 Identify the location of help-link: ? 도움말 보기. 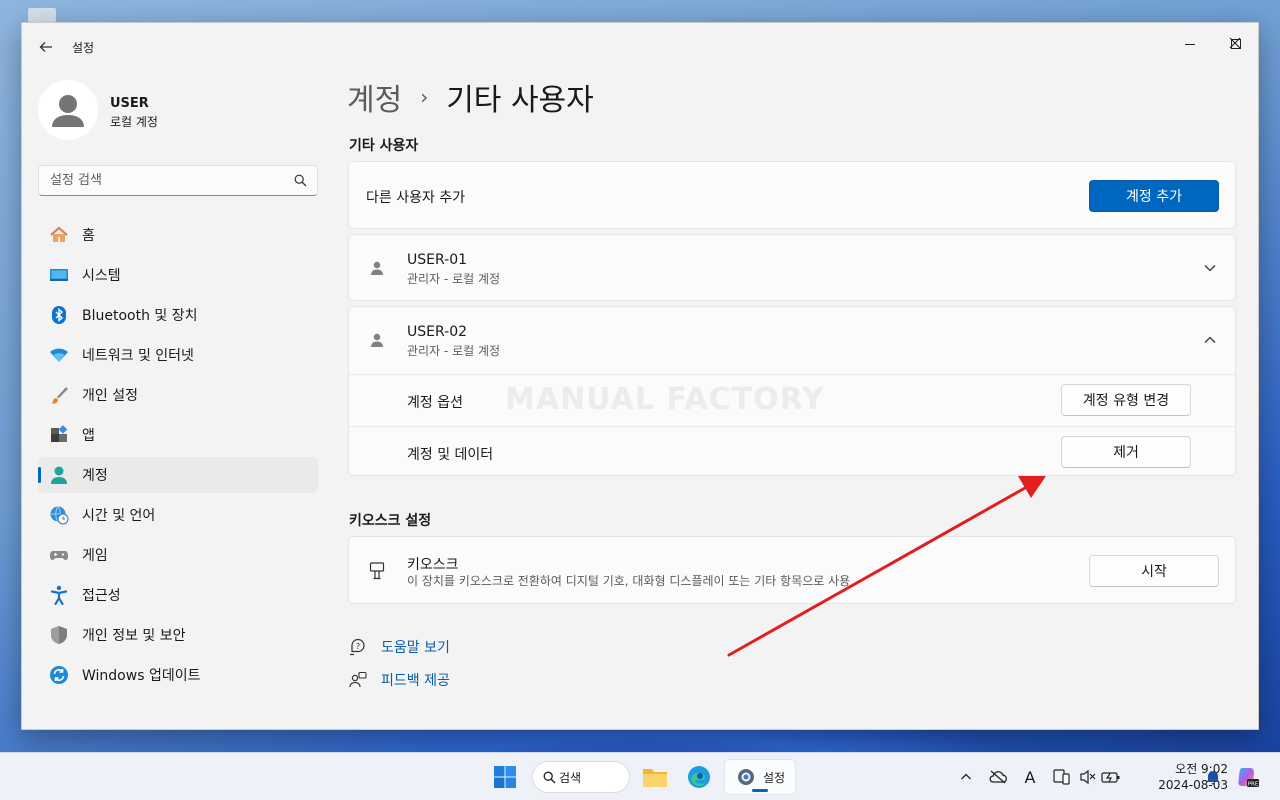
(399, 647).